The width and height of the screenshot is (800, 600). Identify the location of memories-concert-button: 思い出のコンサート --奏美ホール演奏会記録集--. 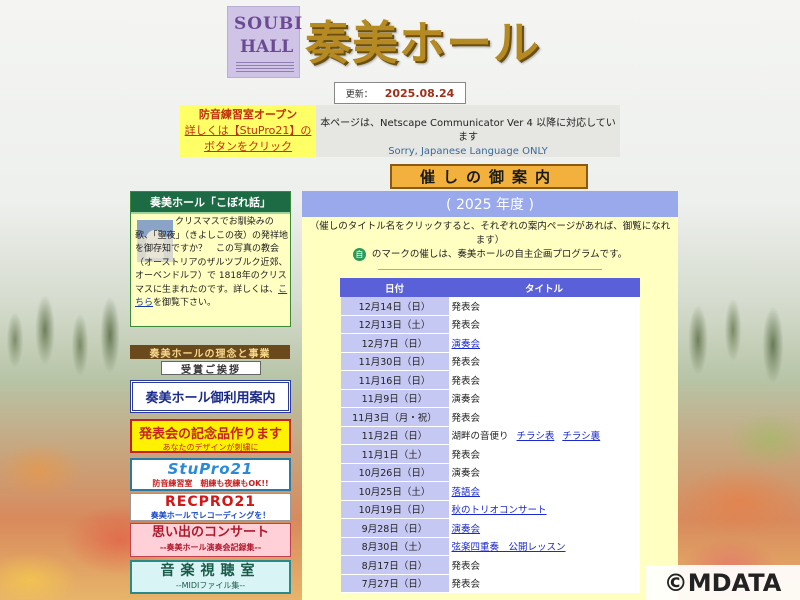
(210, 540).